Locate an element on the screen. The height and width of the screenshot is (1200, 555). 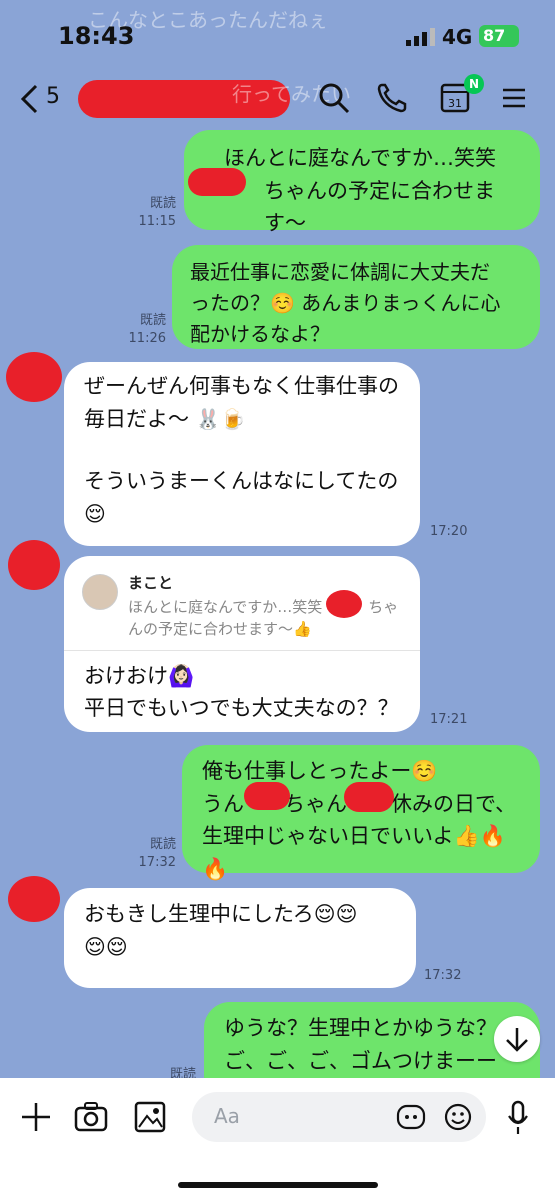
reply-sender-name: まこと is located at coordinates (151, 583).